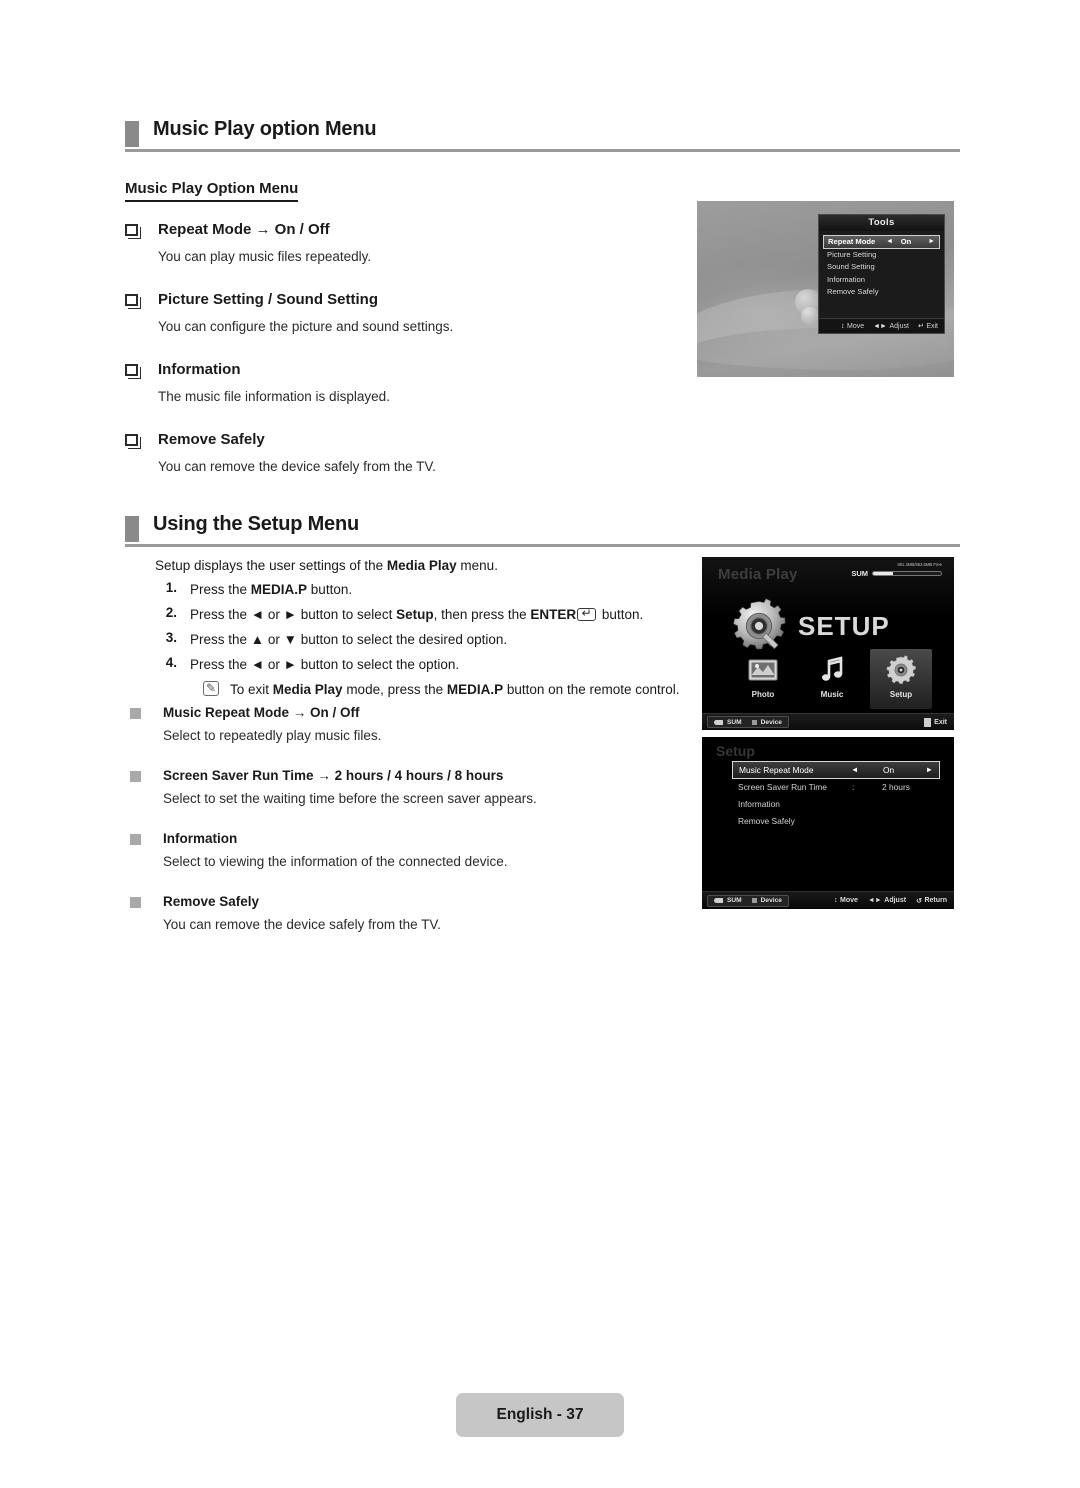 This screenshot has width=1080, height=1488. What do you see at coordinates (256, 524) in the screenshot?
I see `section-title: Using the Setup Menu` at bounding box center [256, 524].